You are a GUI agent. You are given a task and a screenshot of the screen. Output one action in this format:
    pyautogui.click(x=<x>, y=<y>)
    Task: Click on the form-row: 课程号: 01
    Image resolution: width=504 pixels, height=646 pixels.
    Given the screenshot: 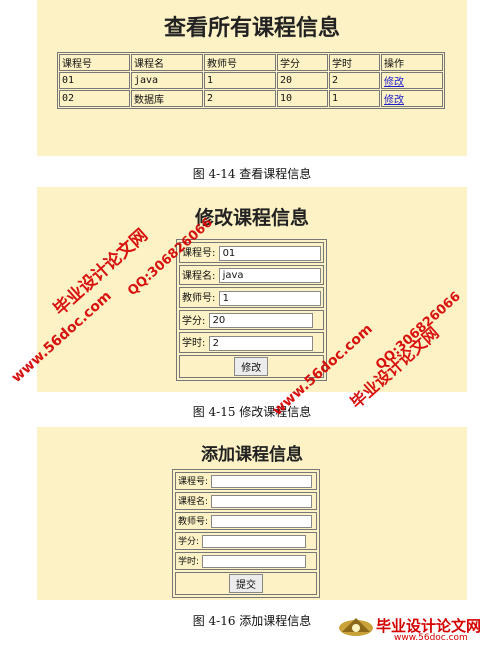 What is the action you would take?
    pyautogui.click(x=251, y=252)
    